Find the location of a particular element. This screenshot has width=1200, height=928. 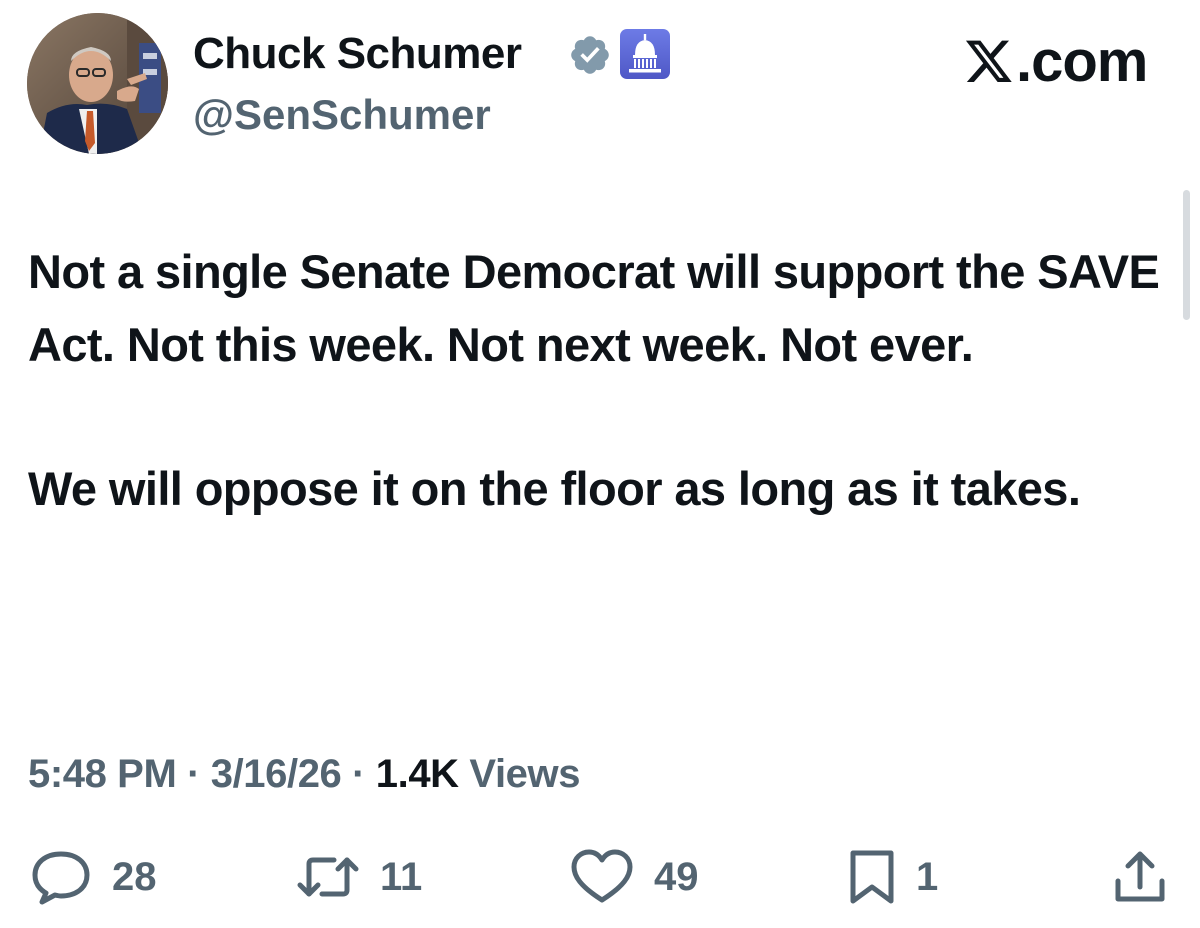

bookmark-button: 1 is located at coordinates (893, 877).